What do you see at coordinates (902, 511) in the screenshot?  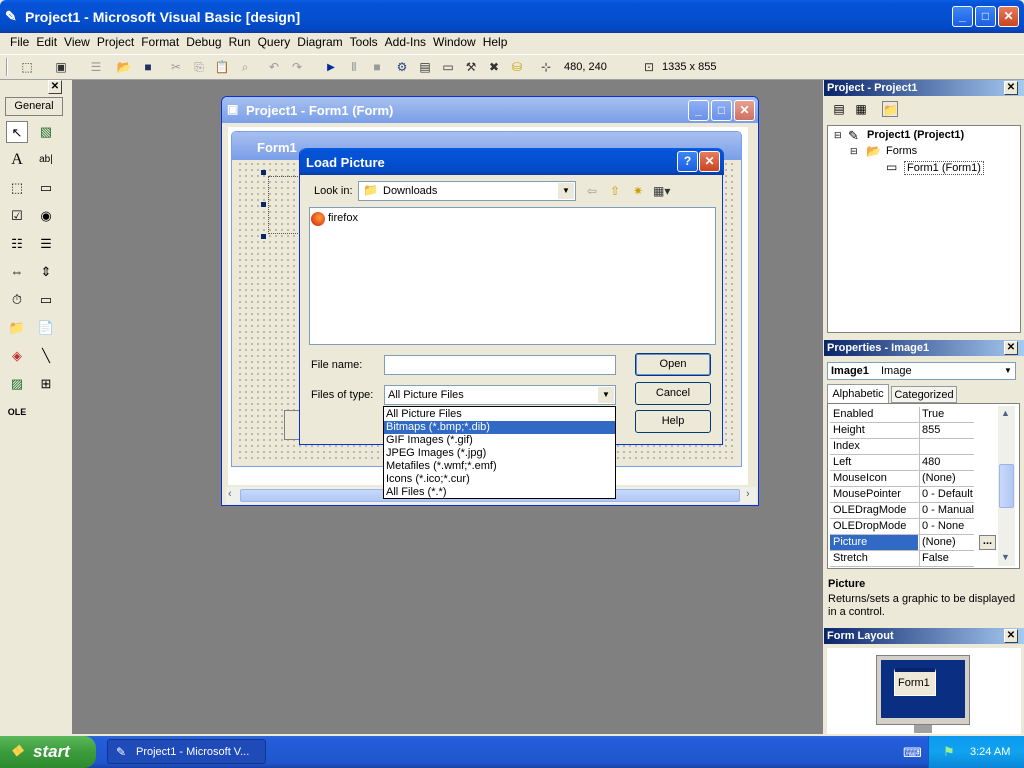 I see `property-row: OLEDragMode 0 - Manual` at bounding box center [902, 511].